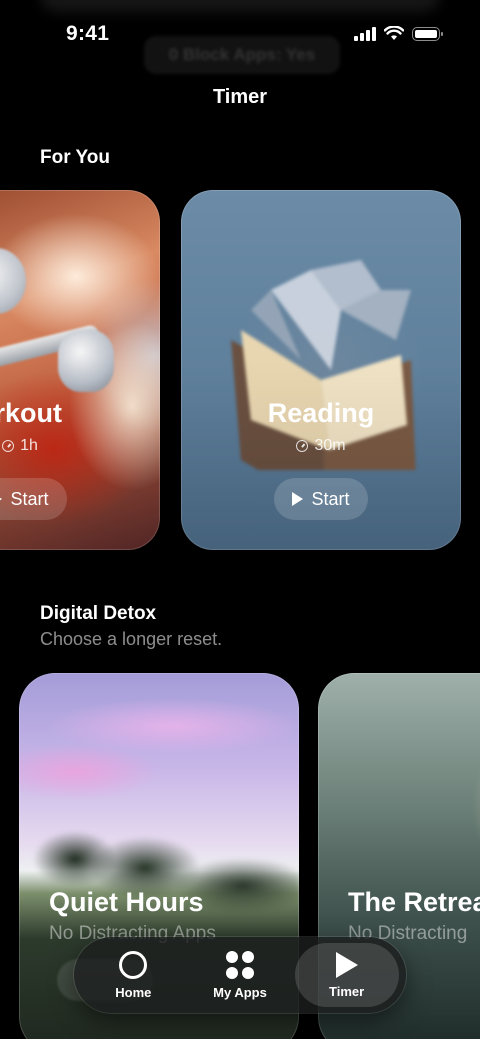 The width and height of the screenshot is (480, 1039). Describe the element at coordinates (126, 902) in the screenshot. I see `card-title: Quiet Hours` at that location.